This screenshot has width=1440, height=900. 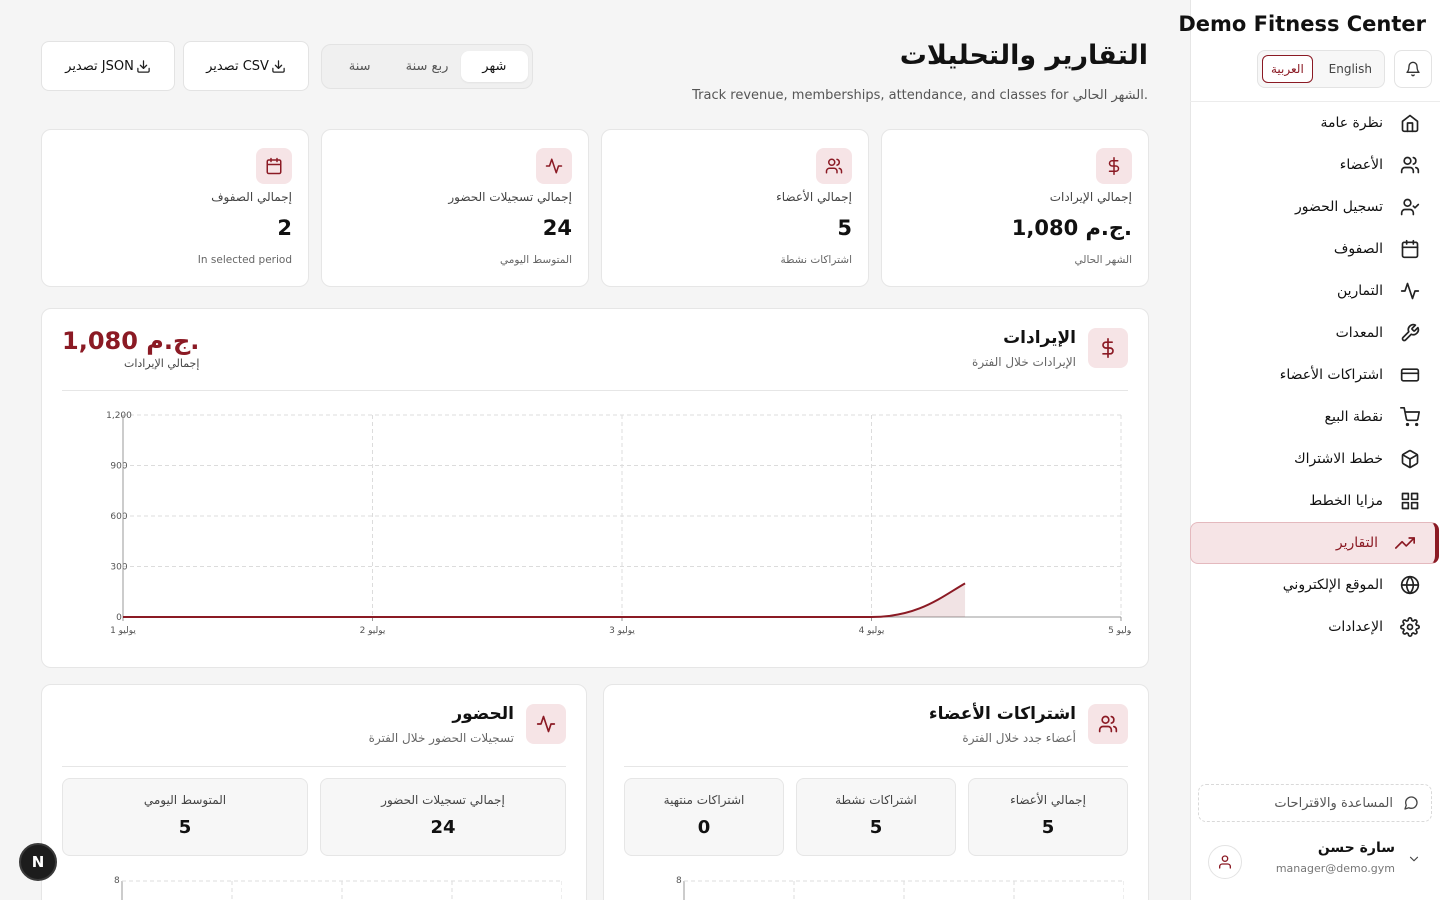 What do you see at coordinates (536, 260) in the screenshot?
I see `stat-note: المتوسط اليومي` at bounding box center [536, 260].